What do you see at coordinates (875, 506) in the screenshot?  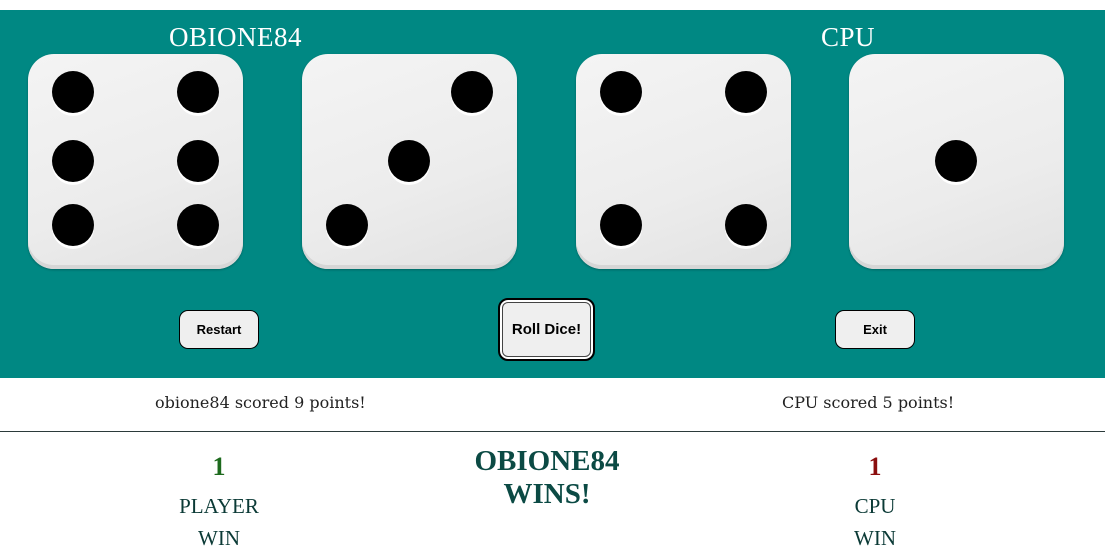 I see `cpu-tally-label: CPU` at bounding box center [875, 506].